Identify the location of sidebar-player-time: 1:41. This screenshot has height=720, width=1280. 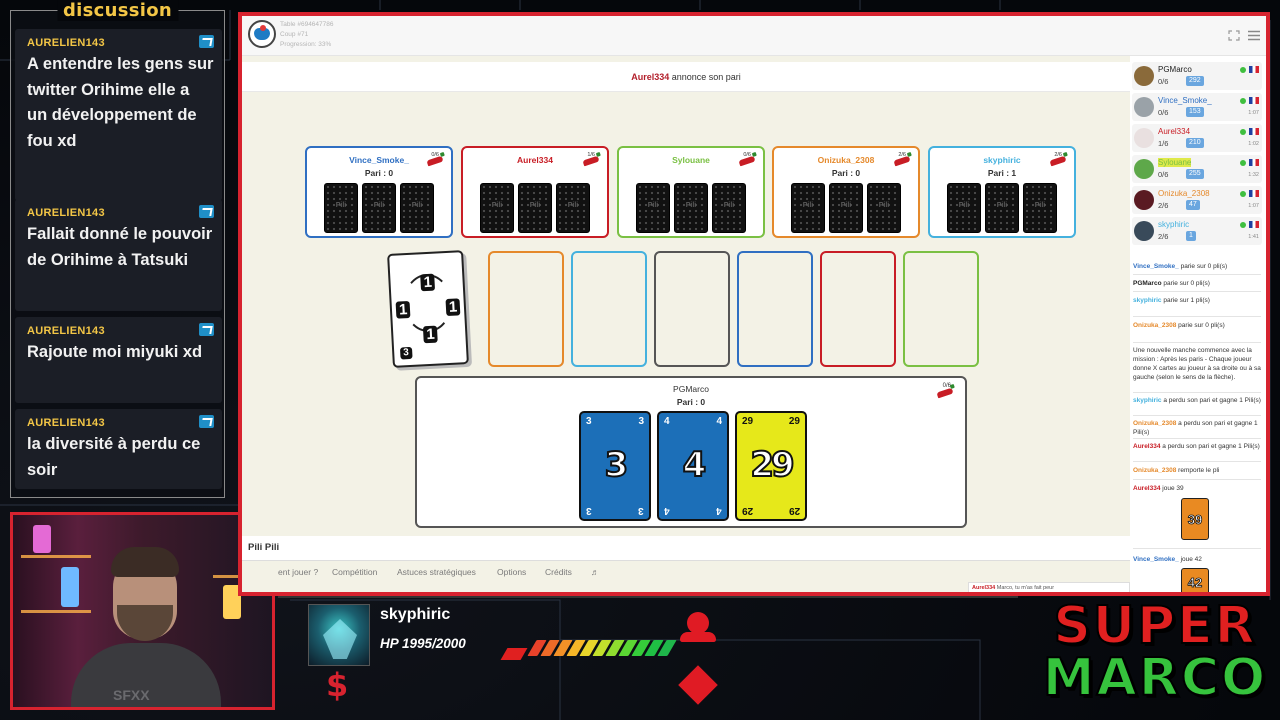
(1253, 237).